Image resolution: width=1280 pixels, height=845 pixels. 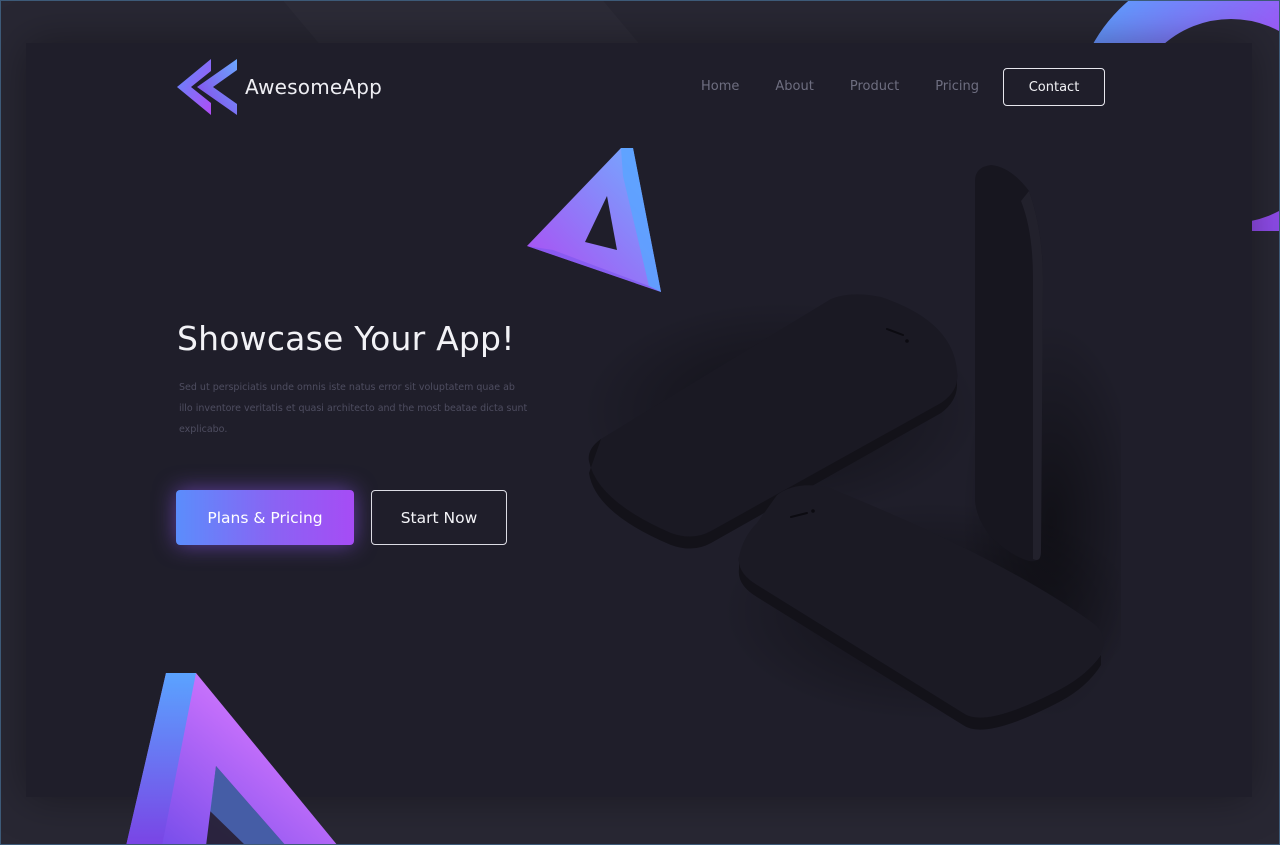 What do you see at coordinates (957, 87) in the screenshot?
I see `nav-pricing: Pricing` at bounding box center [957, 87].